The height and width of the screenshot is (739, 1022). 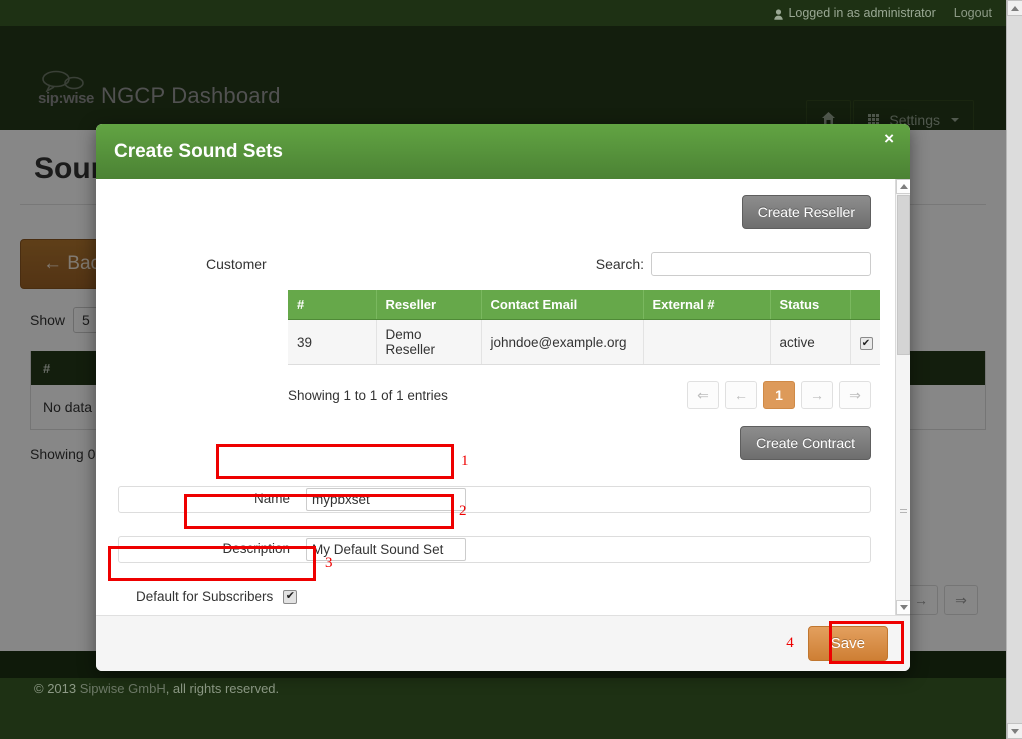 What do you see at coordinates (810, 342) in the screenshot?
I see `cell-status: active` at bounding box center [810, 342].